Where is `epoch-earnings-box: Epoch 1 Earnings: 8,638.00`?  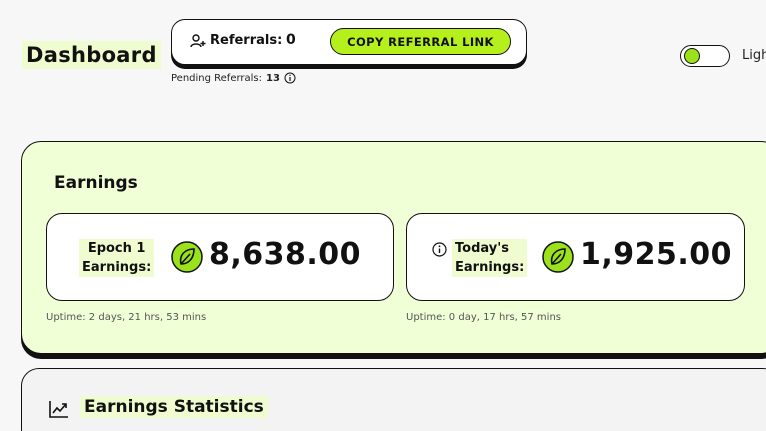
epoch-earnings-box: Epoch 1 Earnings: 8,638.00 is located at coordinates (220, 257).